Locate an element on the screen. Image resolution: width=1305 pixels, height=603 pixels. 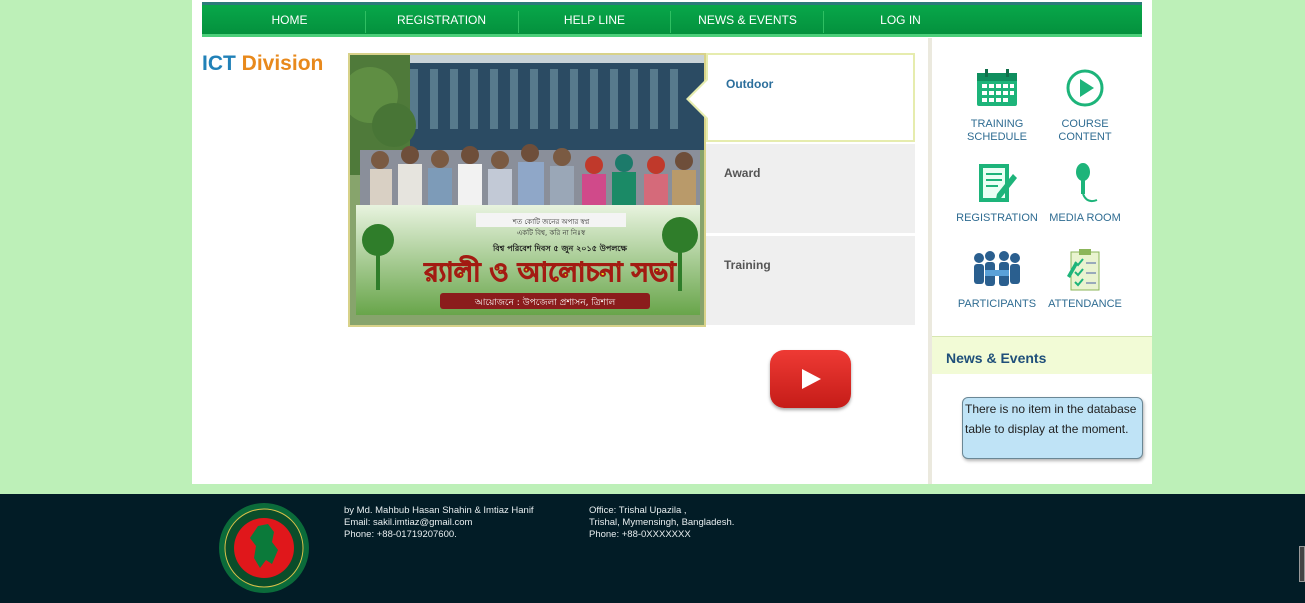
brand-logo: ICT Division is located at coordinates (262, 64).